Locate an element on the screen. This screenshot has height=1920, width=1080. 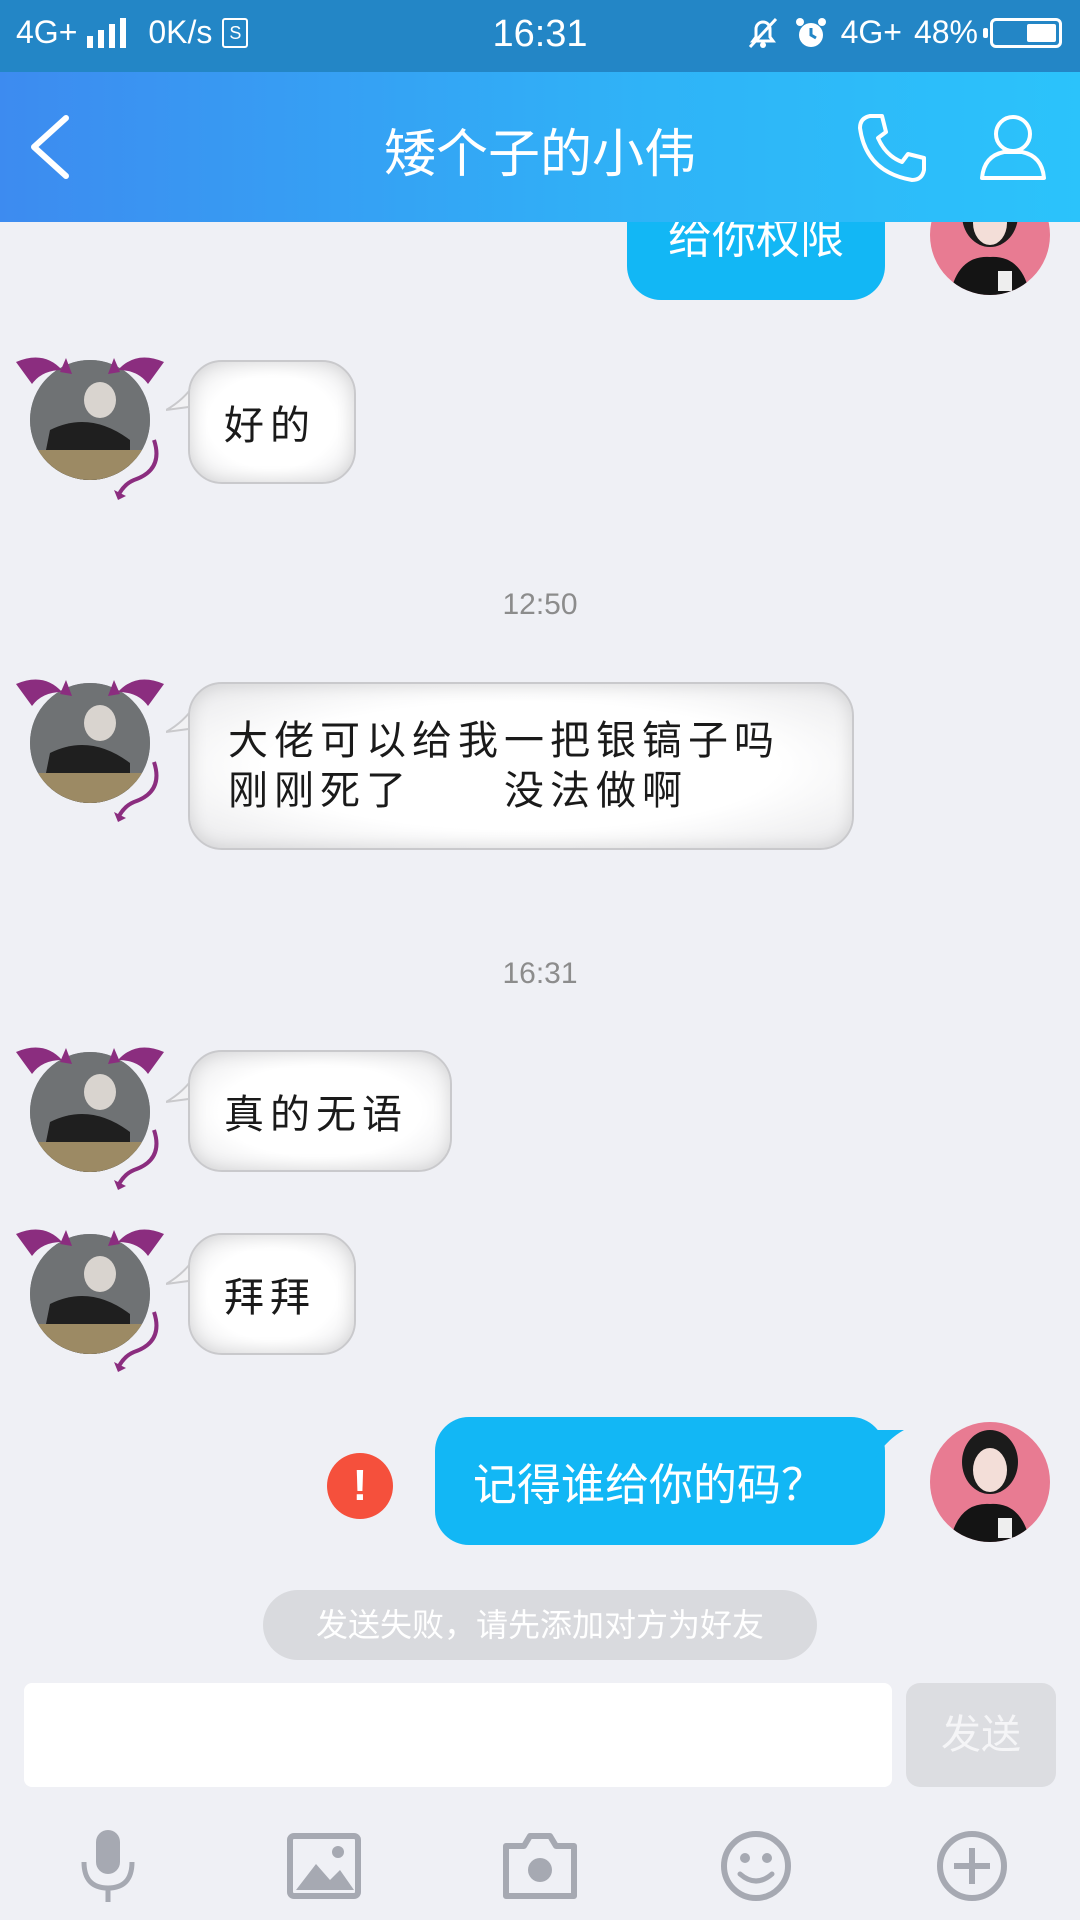
message-text-line1: 大佬可以给我一把银镐子吗 is located at coordinates (504, 741).